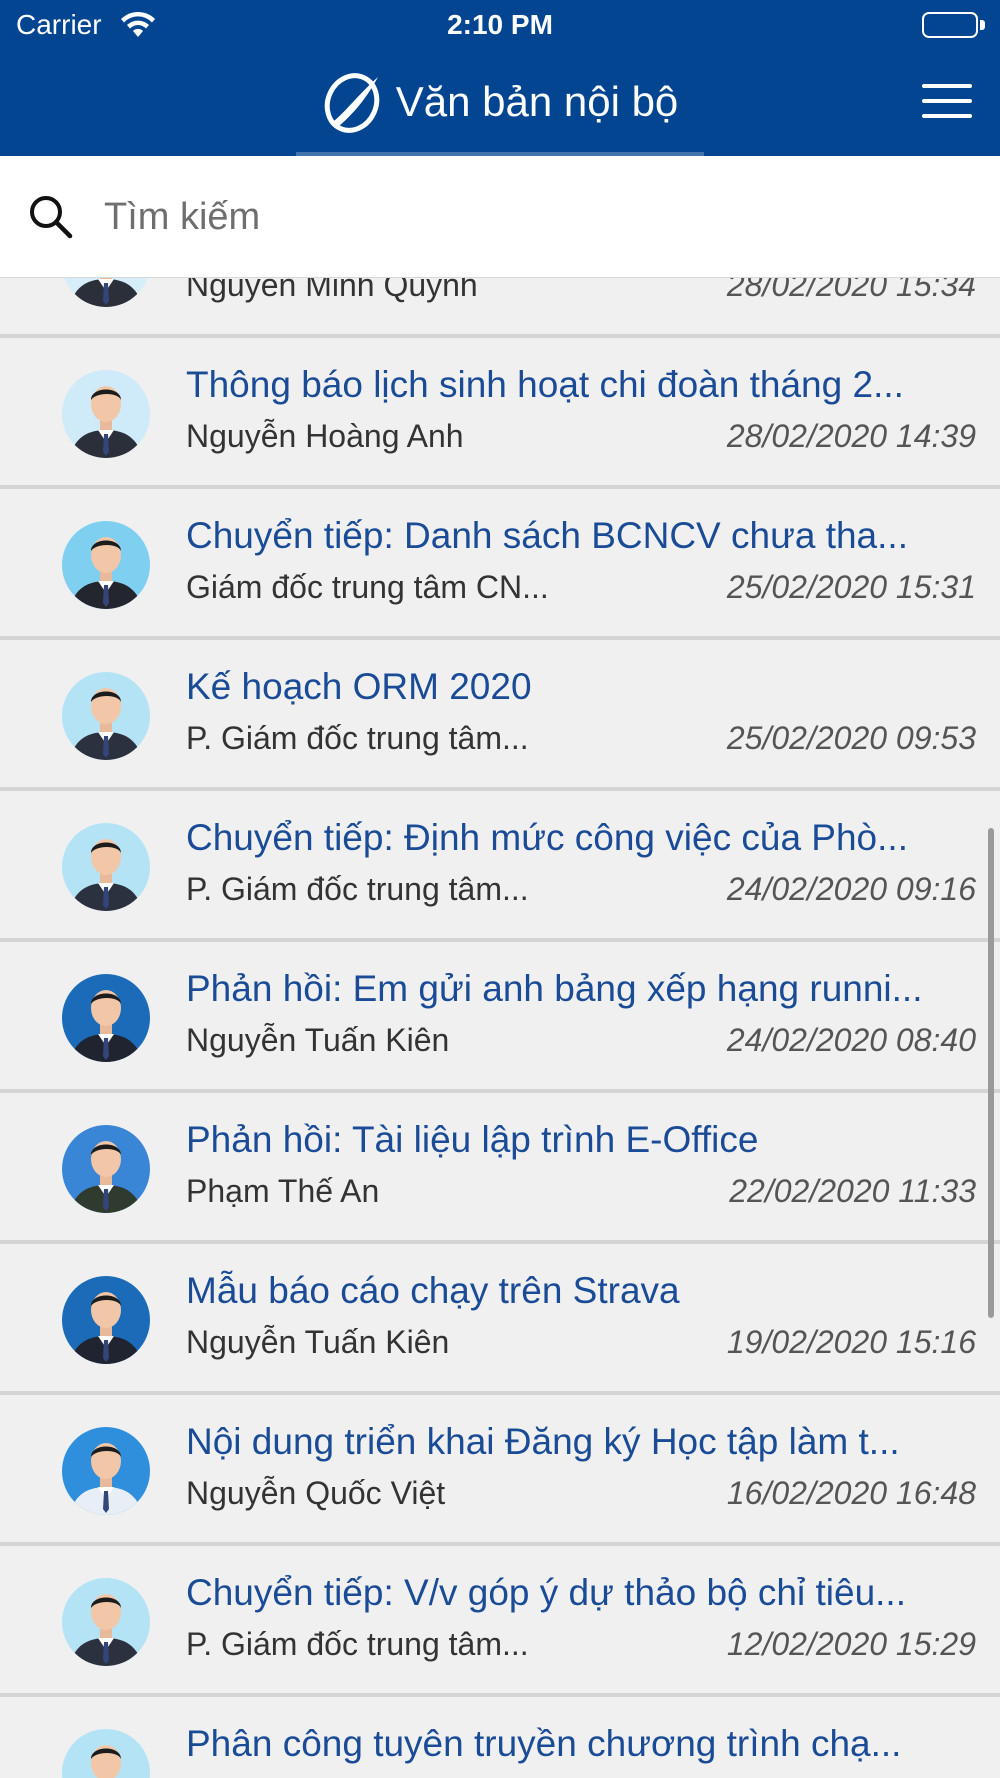 This screenshot has height=1778, width=1000. I want to click on item-timestamp: 28/02/2020 14:39, so click(851, 436).